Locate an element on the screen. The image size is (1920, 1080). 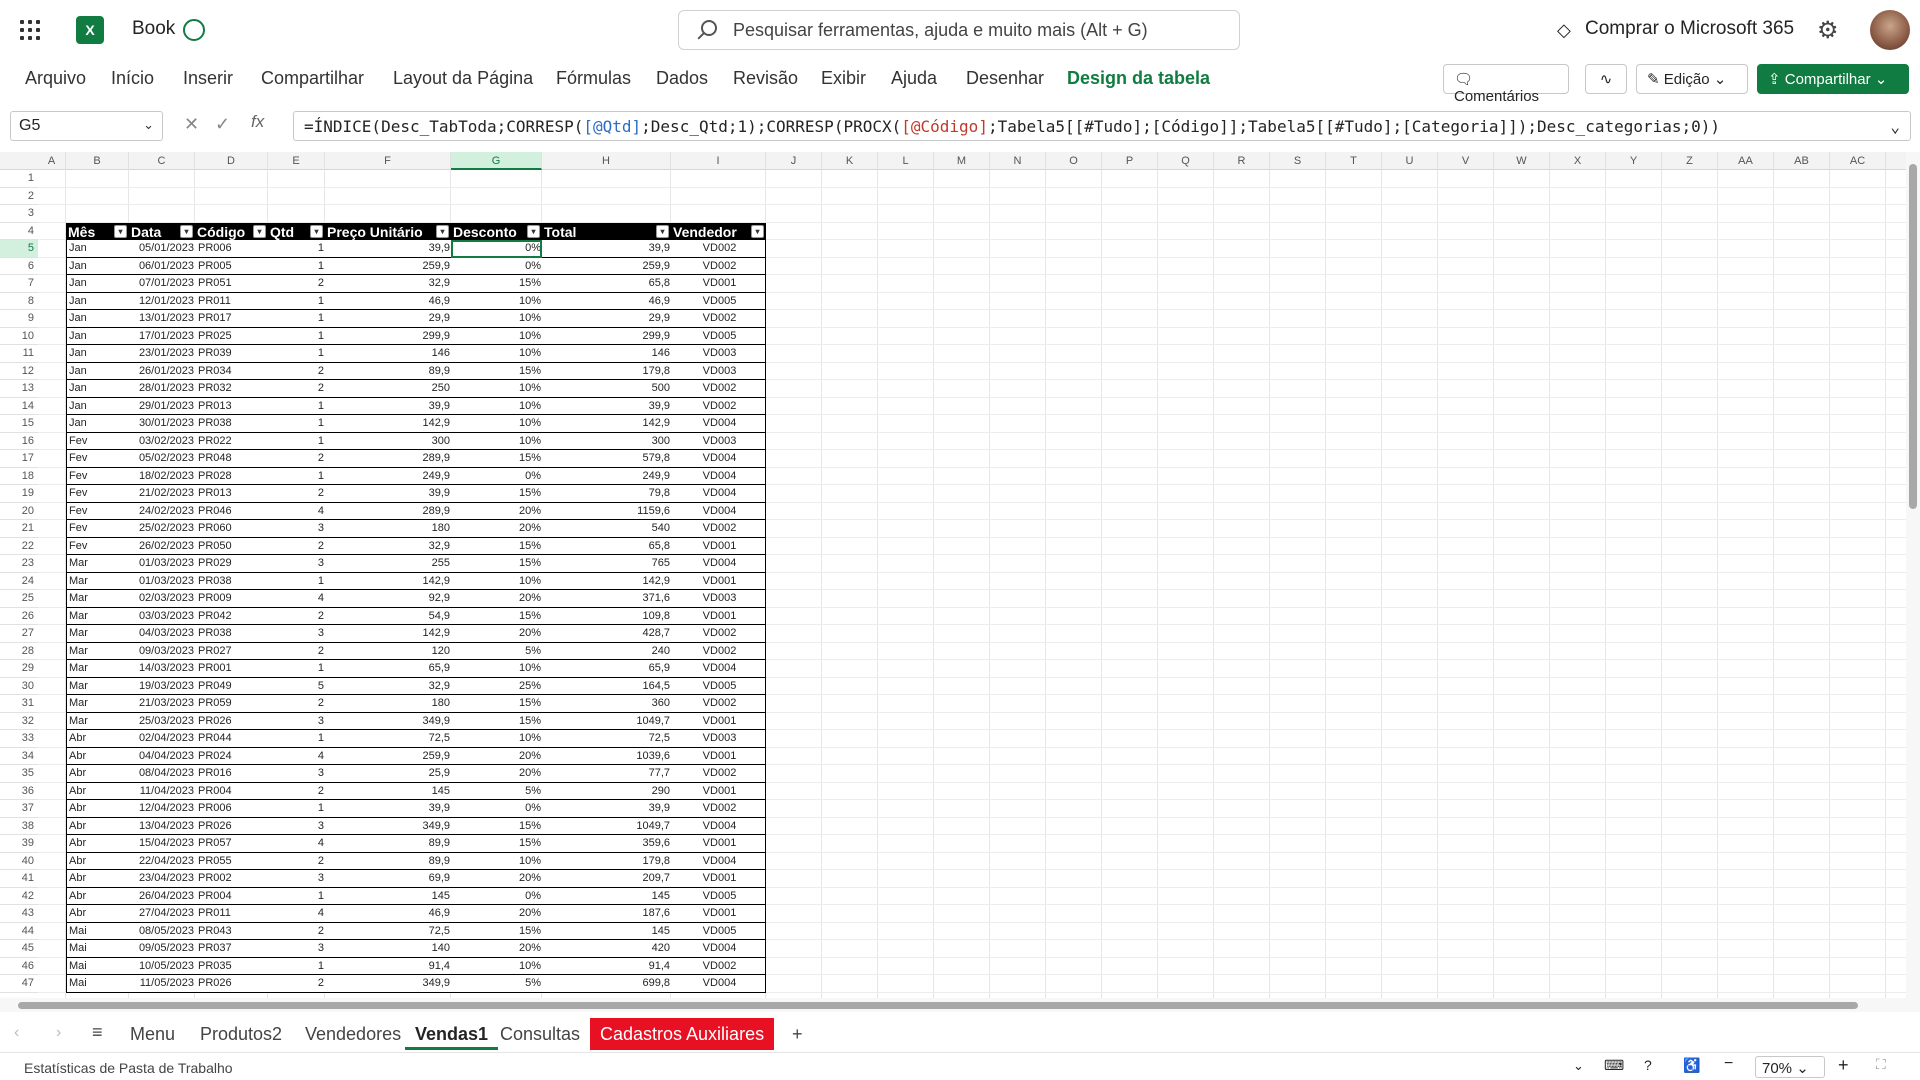
workbook-statistics-link: Estatísticas de Pasta de Trabalho is located at coordinates (128, 1068).